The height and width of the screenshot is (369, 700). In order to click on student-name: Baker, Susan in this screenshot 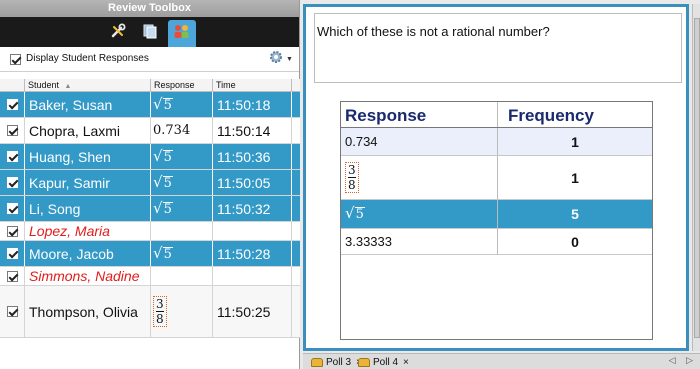, I will do `click(88, 104)`.